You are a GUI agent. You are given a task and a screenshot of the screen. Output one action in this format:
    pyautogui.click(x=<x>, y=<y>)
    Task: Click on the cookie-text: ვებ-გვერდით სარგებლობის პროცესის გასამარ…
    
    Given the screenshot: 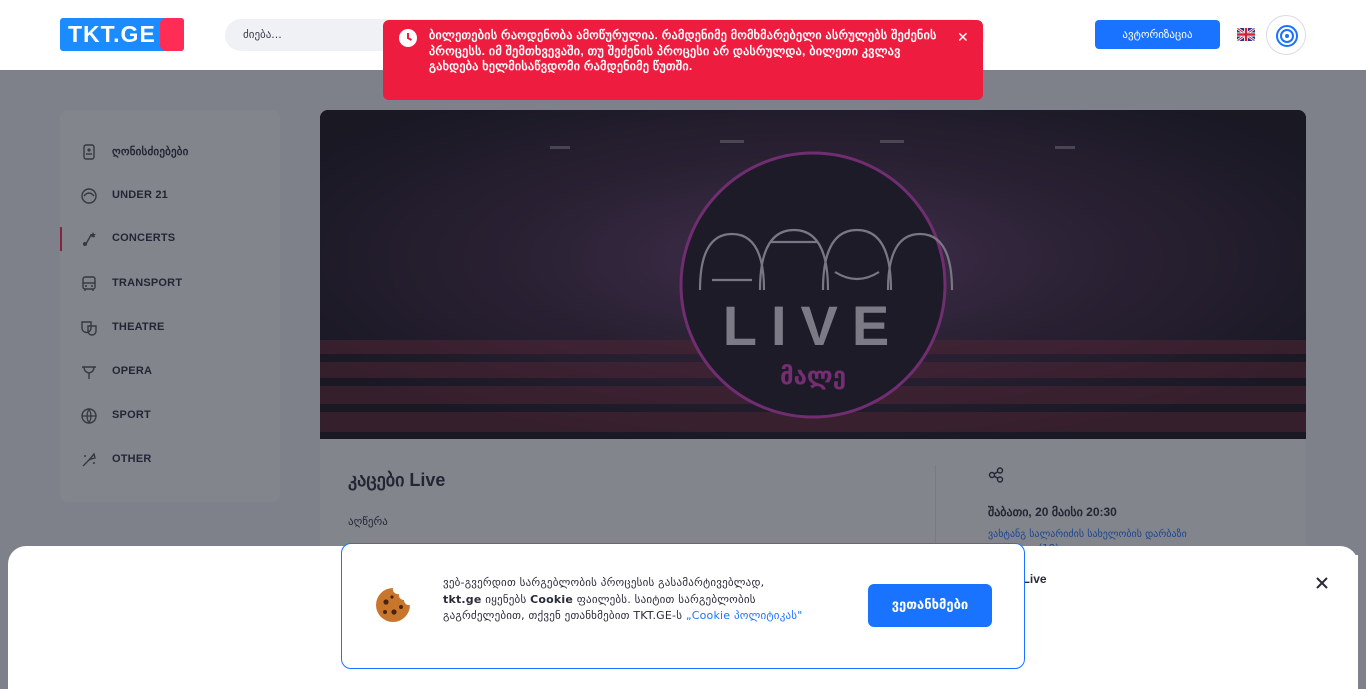 What is the action you would take?
    pyautogui.click(x=623, y=599)
    